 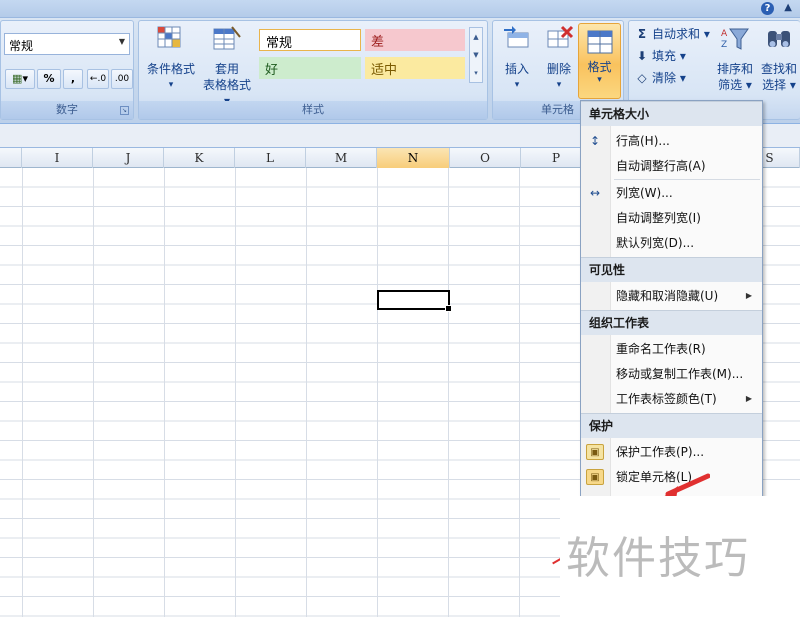 I want to click on comma-button: ,, so click(x=73, y=79).